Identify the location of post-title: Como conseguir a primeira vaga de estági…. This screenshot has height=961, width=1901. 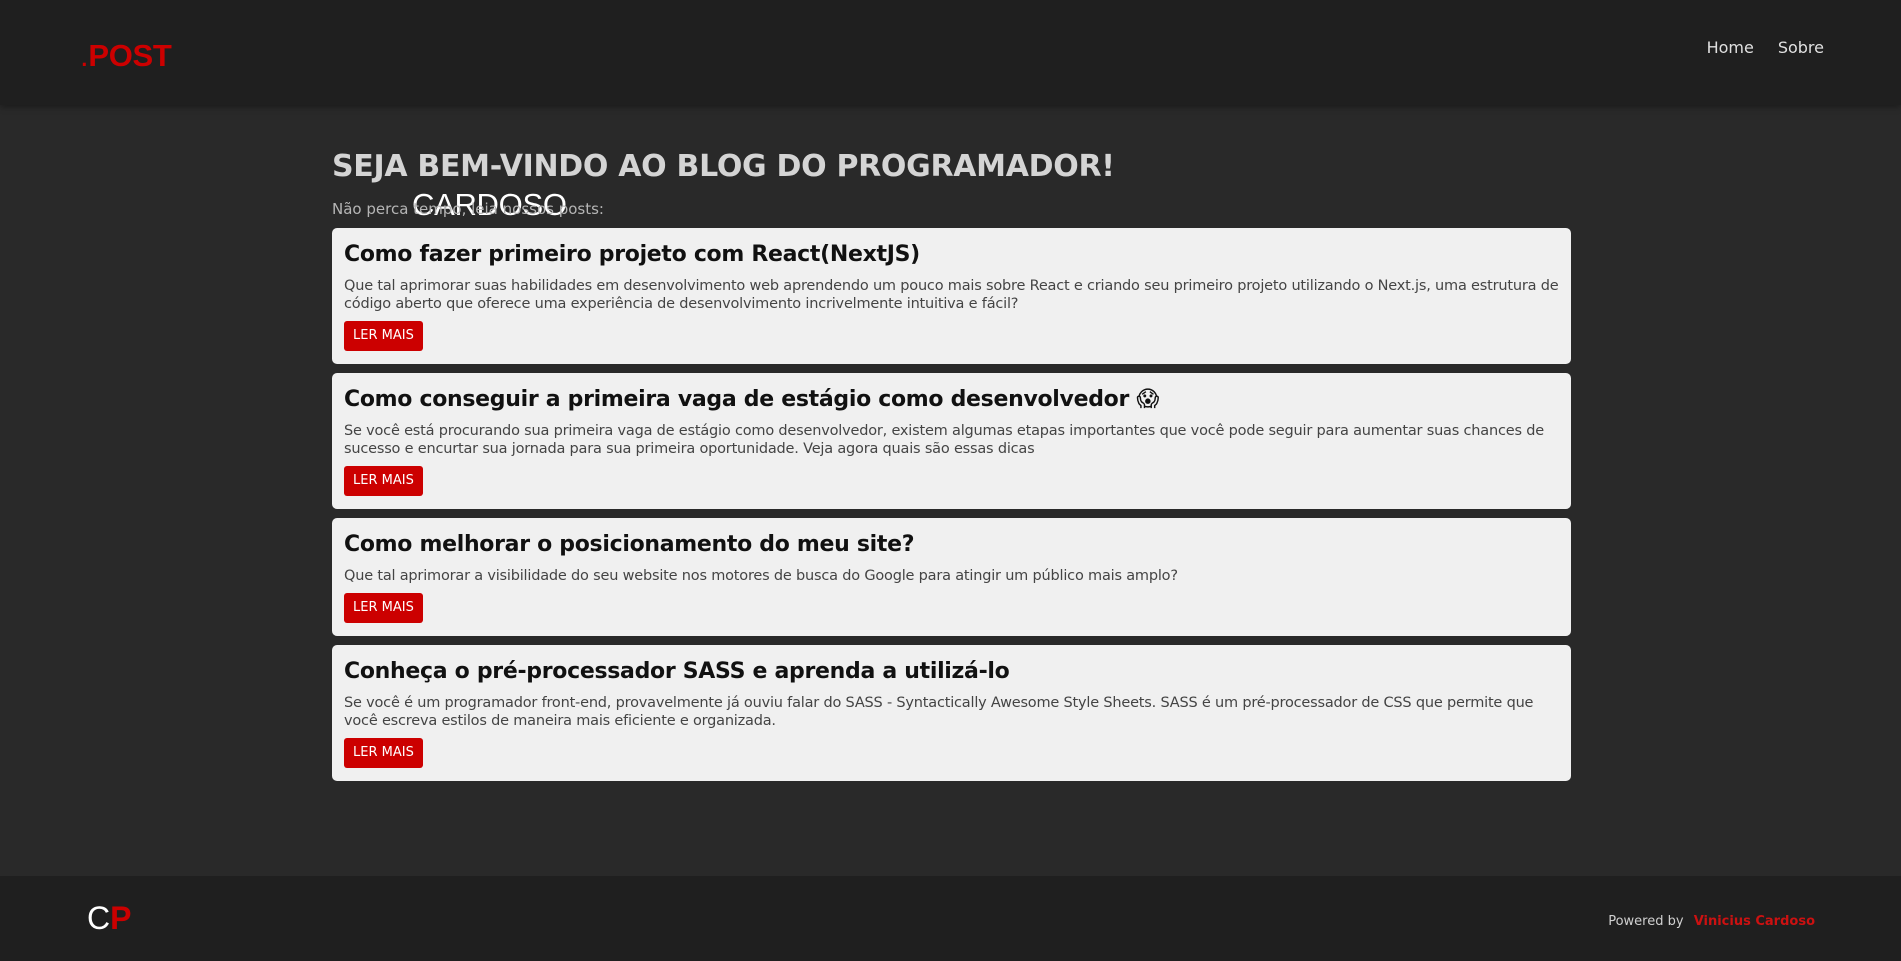
(951, 400).